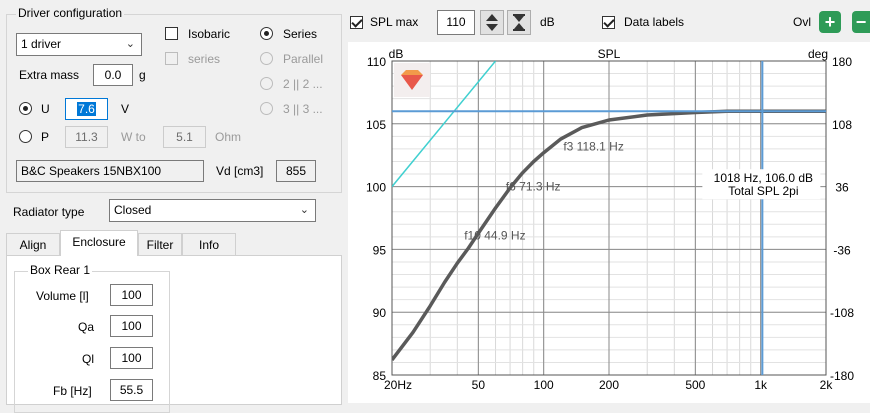 This screenshot has width=870, height=413. I want to click on hourglass-icon, so click(519, 22).